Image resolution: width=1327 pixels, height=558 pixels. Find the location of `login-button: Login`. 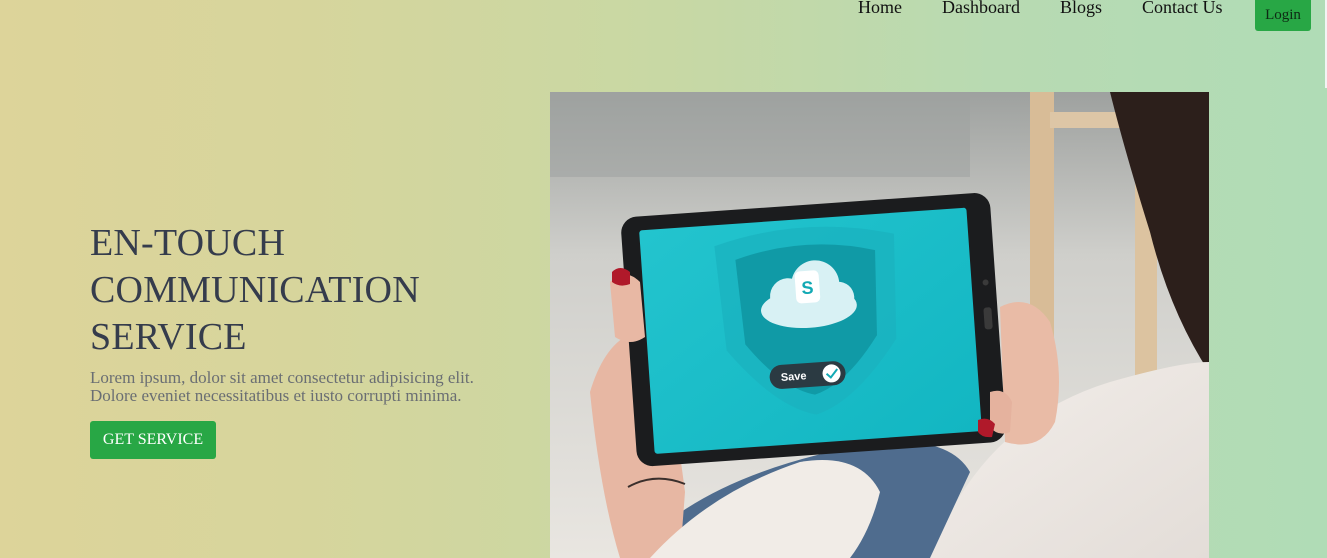

login-button: Login is located at coordinates (1283, 15).